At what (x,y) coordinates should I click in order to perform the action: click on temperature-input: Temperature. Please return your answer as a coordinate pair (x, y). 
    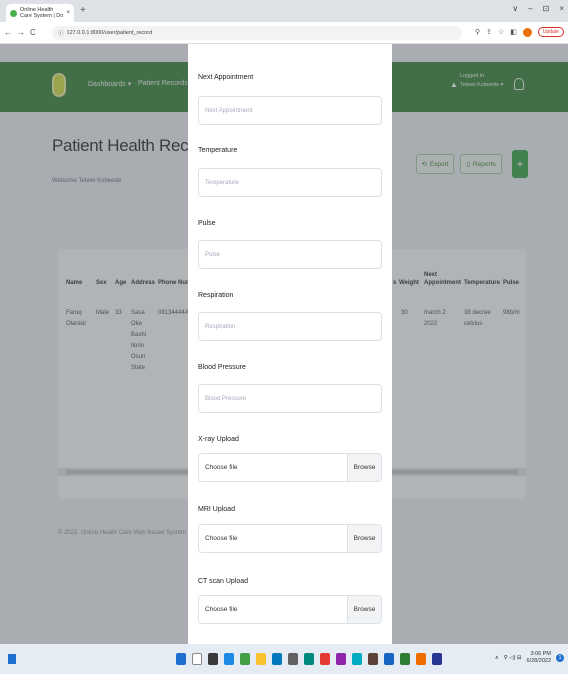
    Looking at the image, I should click on (290, 182).